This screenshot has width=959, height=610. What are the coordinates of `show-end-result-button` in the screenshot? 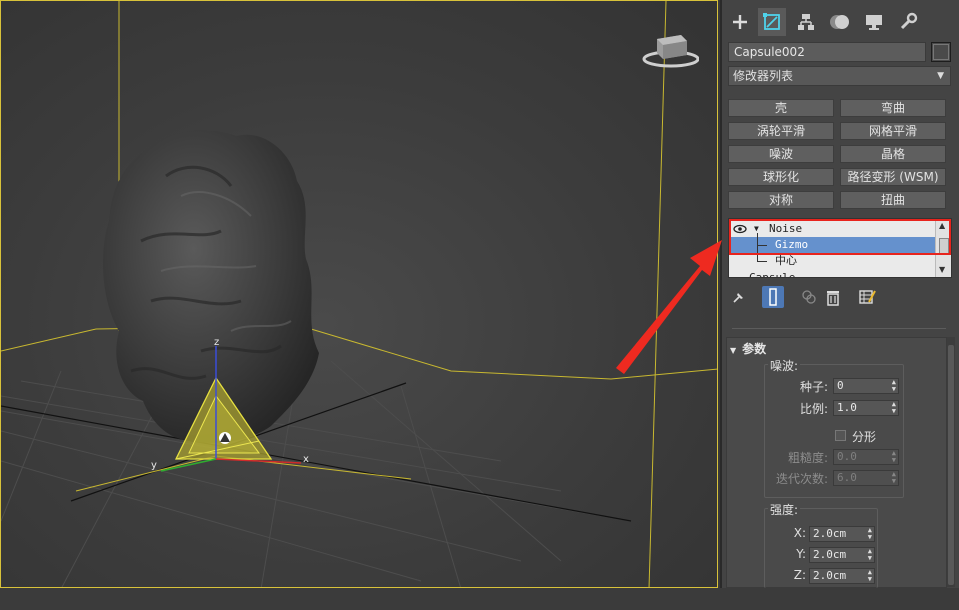 It's located at (773, 297).